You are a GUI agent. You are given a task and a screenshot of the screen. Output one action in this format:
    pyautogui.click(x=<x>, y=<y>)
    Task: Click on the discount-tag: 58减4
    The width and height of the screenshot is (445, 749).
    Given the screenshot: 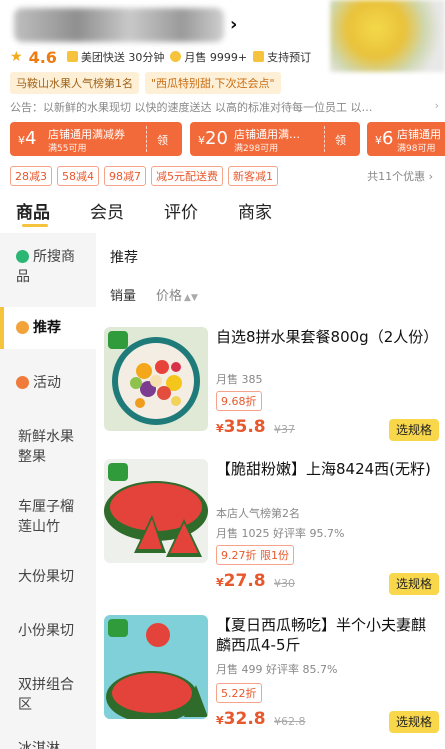 What is the action you would take?
    pyautogui.click(x=78, y=176)
    